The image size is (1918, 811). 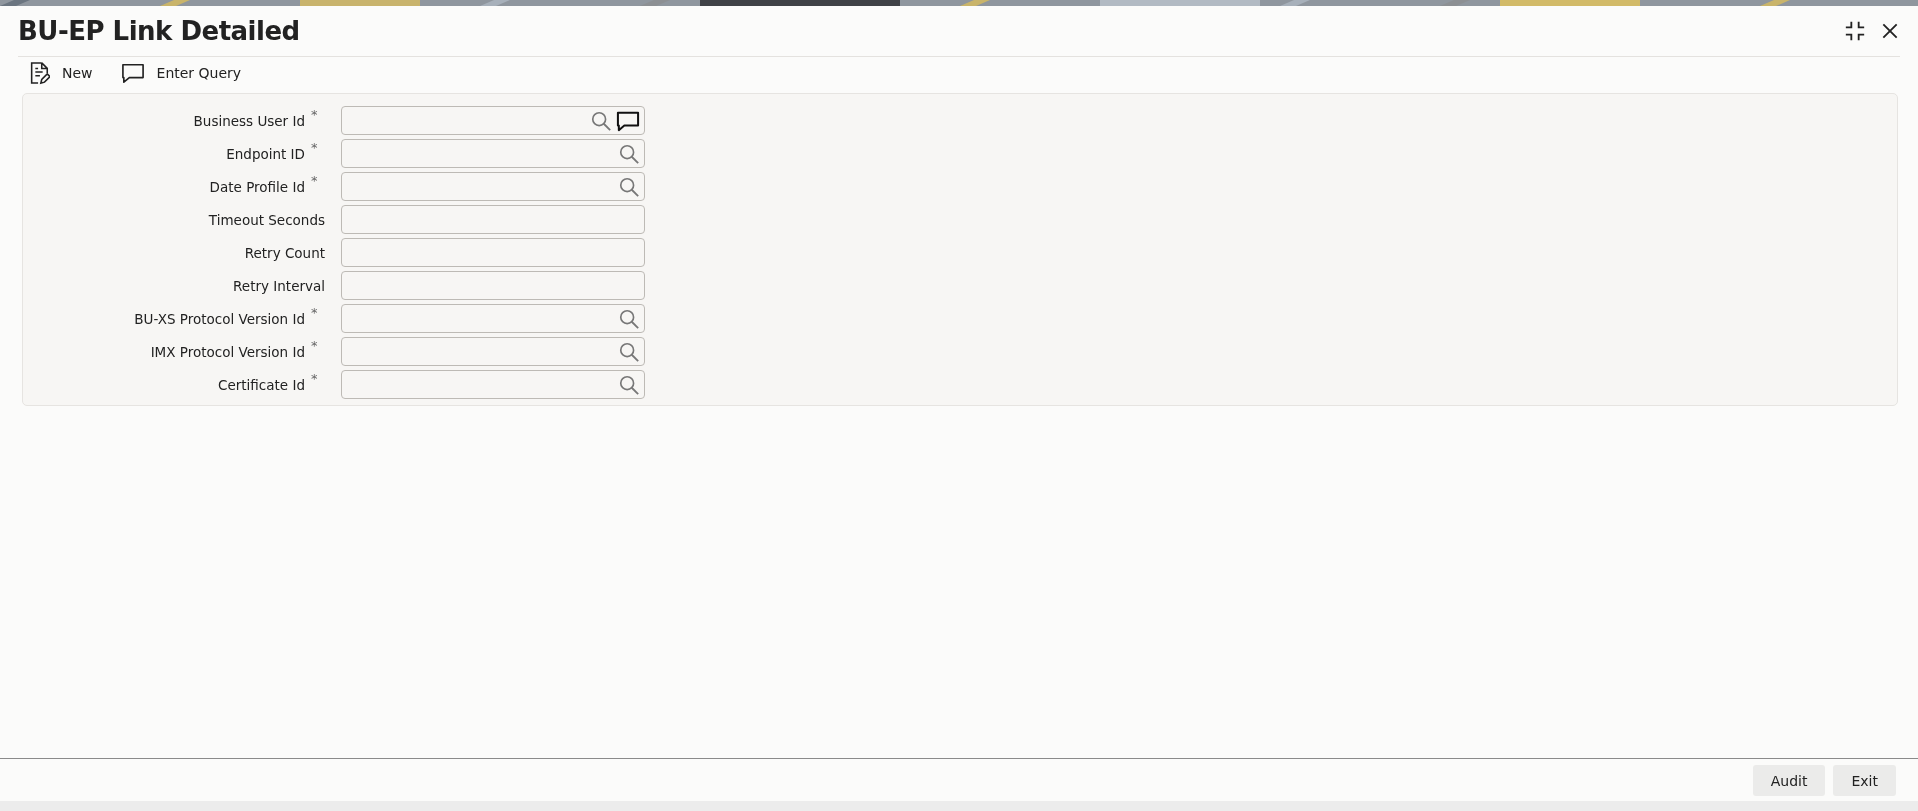 I want to click on field-label: IMX Protocol Version Id, so click(x=227, y=351).